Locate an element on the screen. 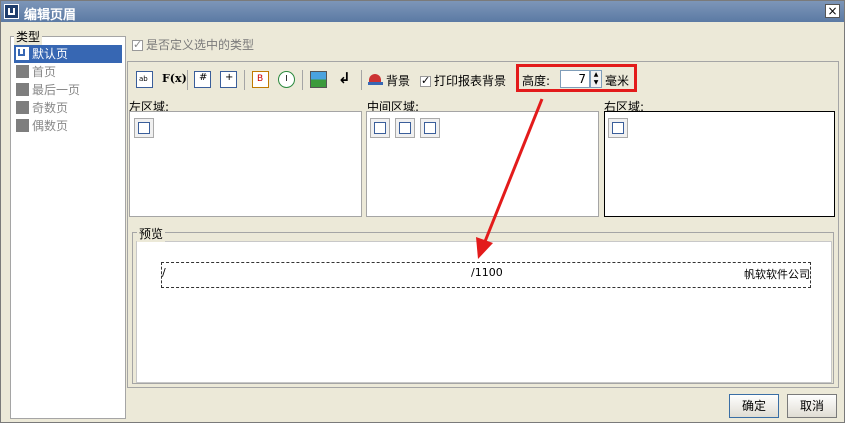  date-icon: B is located at coordinates (260, 79).